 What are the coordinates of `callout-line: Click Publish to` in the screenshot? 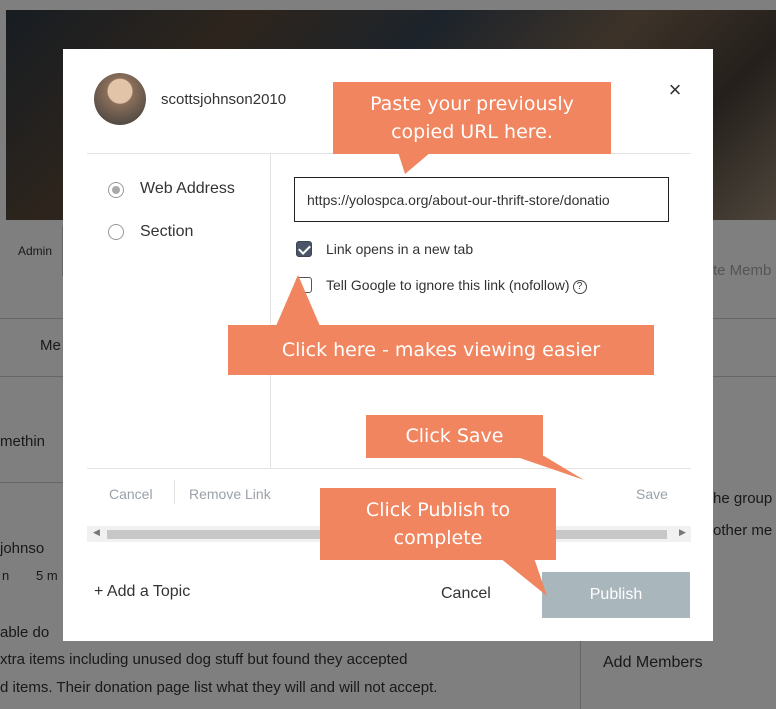 It's located at (438, 510).